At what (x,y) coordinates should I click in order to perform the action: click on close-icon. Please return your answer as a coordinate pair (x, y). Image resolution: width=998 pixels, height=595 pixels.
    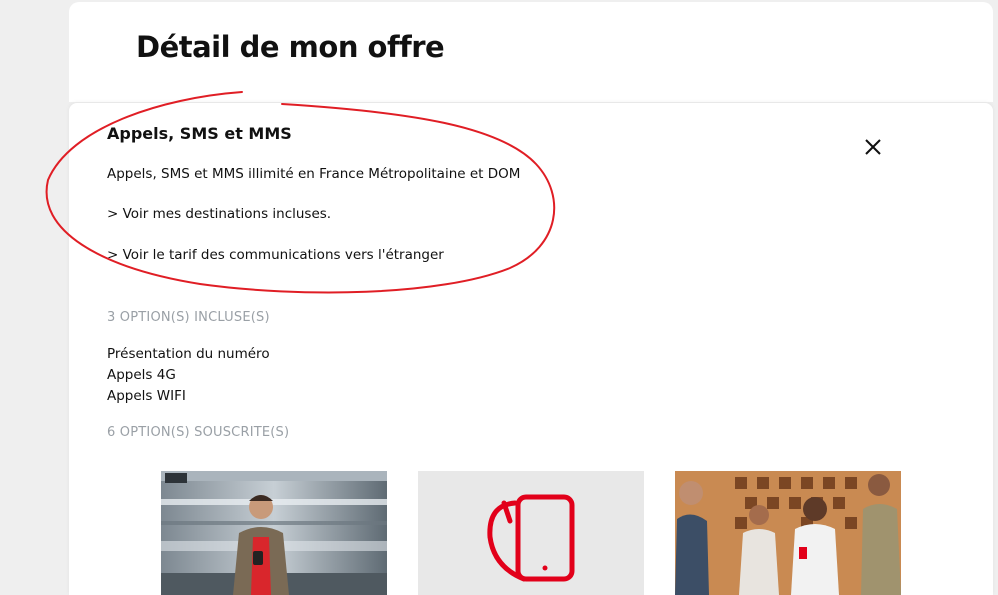
    Looking at the image, I should click on (873, 147).